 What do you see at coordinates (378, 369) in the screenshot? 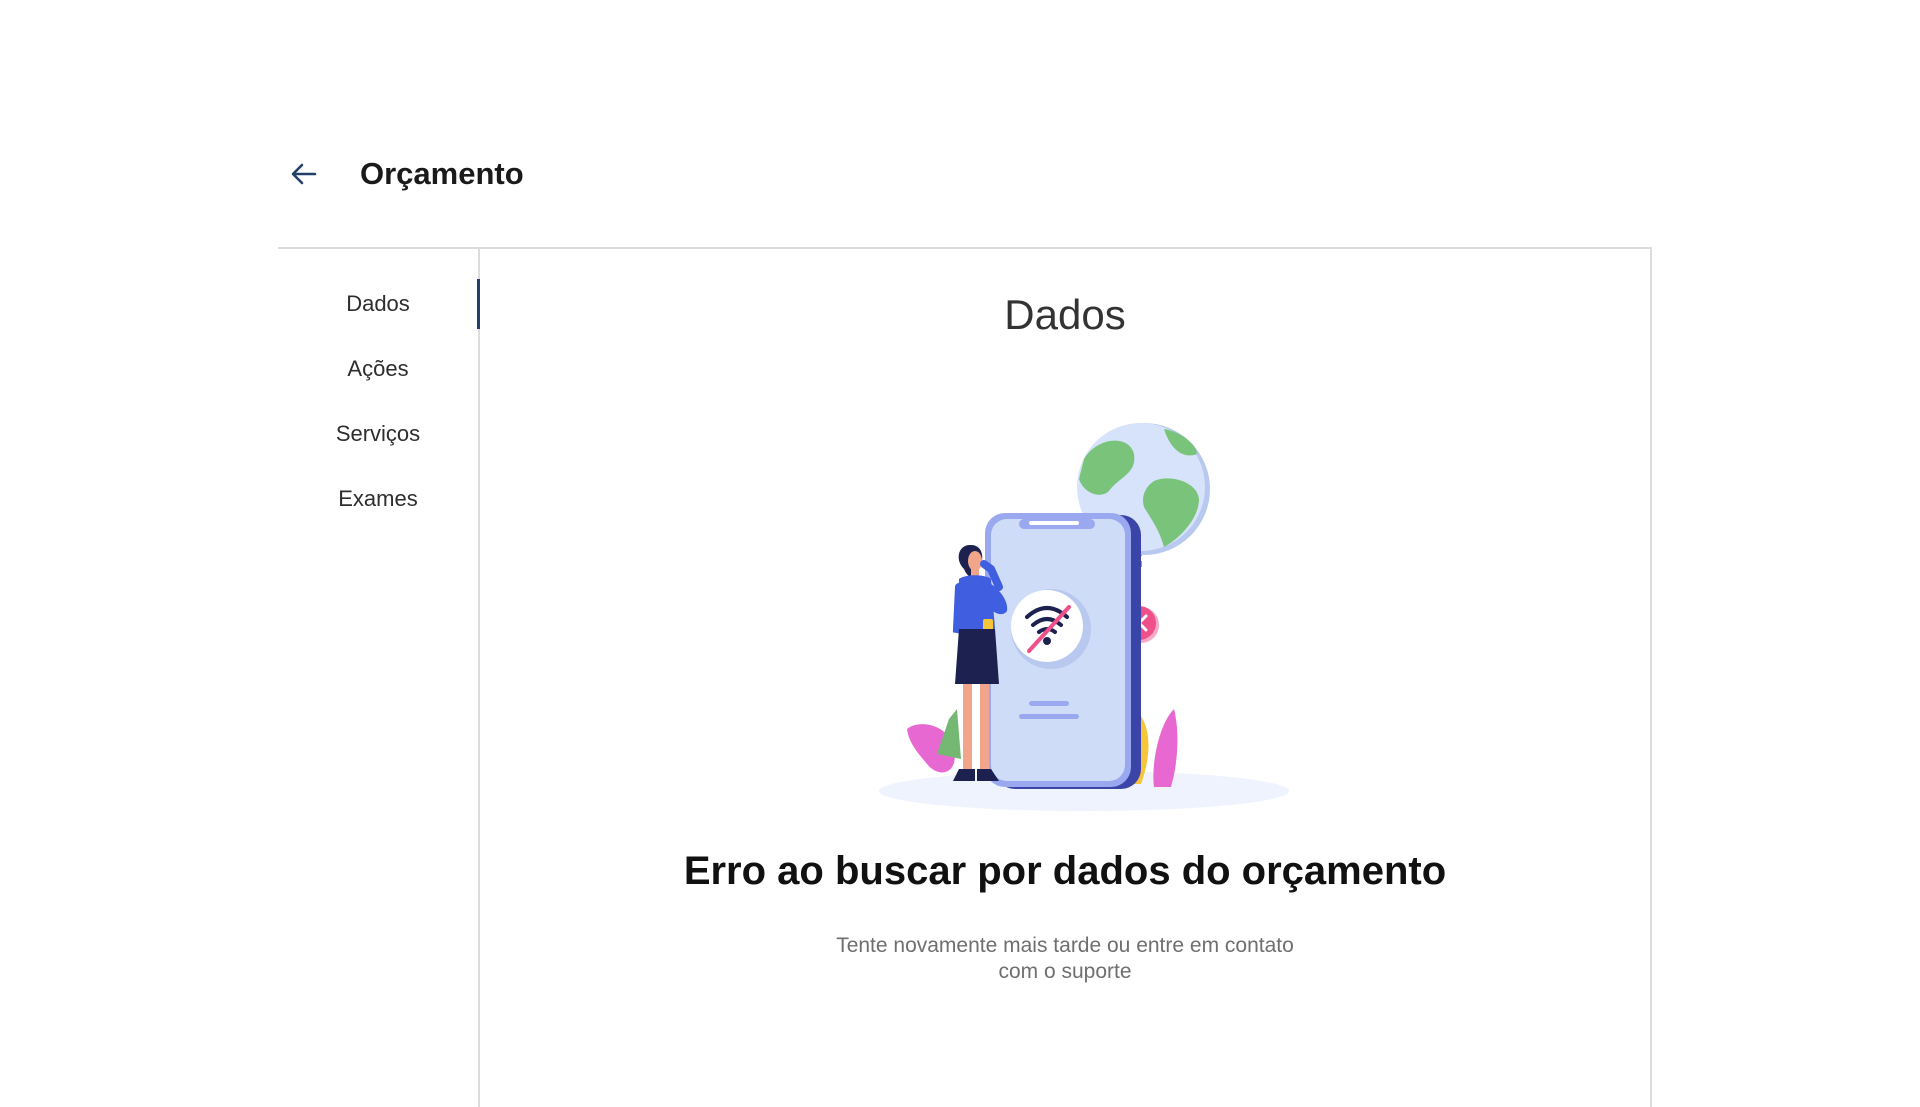
I see `sidebar-item-acoes: Ações` at bounding box center [378, 369].